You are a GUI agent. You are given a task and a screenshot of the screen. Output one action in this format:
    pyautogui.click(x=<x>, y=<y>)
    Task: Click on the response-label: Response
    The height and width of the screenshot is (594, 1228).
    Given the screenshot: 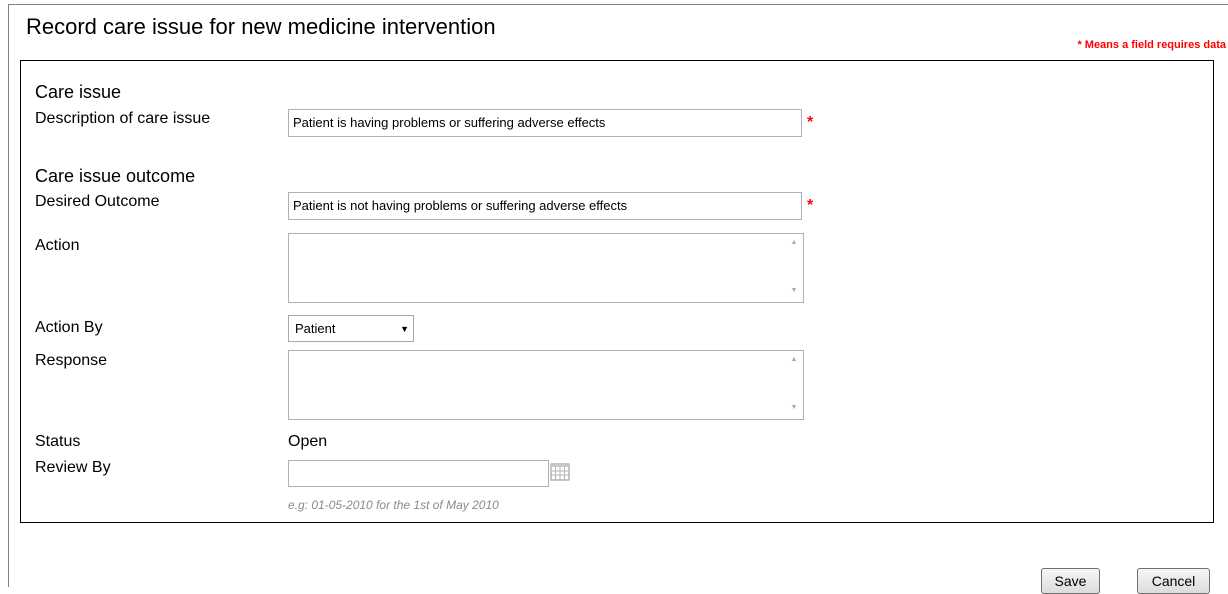 What is the action you would take?
    pyautogui.click(x=71, y=360)
    